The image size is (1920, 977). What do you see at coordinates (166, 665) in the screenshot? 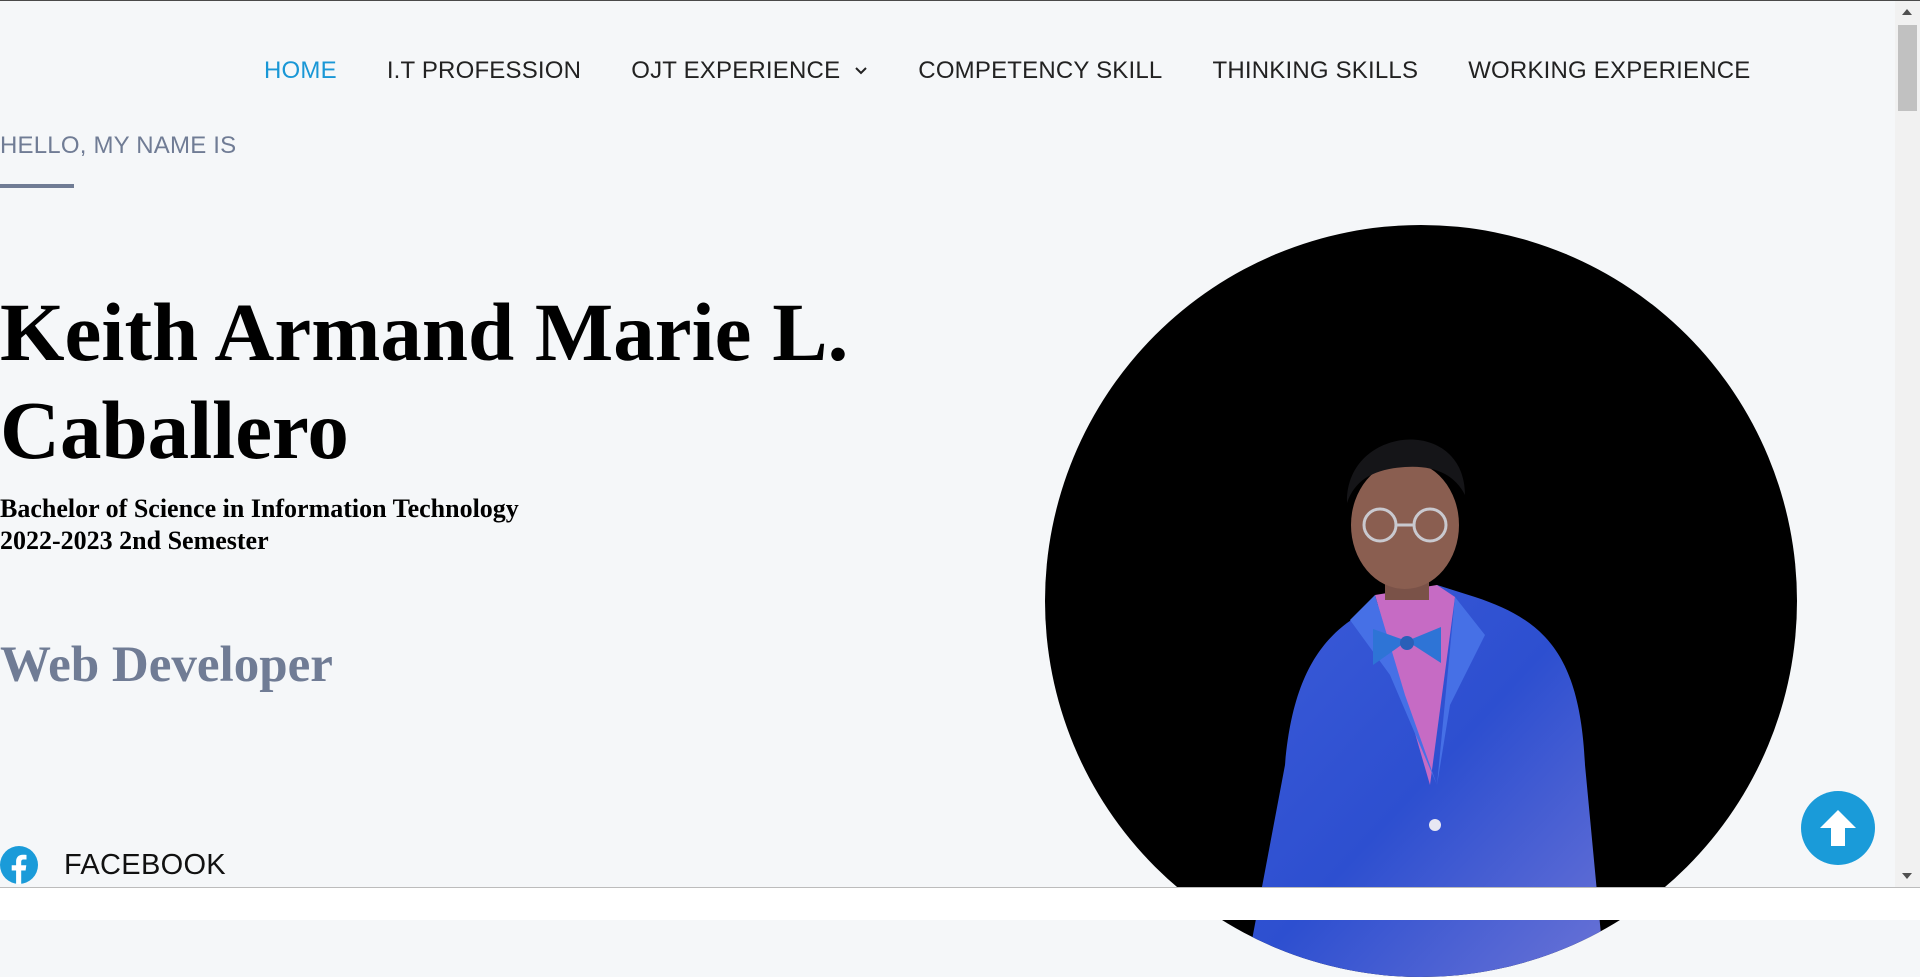
I see `role-title: Web Developer` at bounding box center [166, 665].